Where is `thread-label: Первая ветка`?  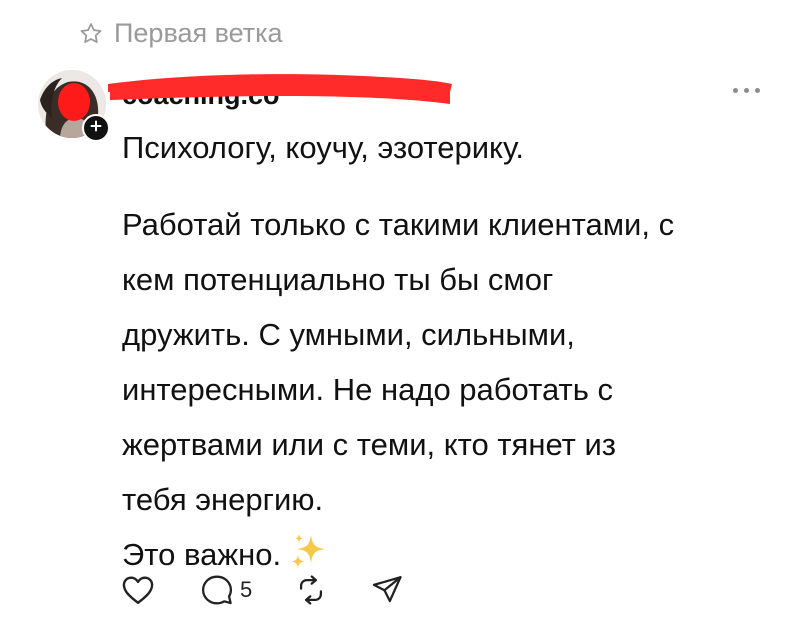 thread-label: Первая ветка is located at coordinates (180, 33).